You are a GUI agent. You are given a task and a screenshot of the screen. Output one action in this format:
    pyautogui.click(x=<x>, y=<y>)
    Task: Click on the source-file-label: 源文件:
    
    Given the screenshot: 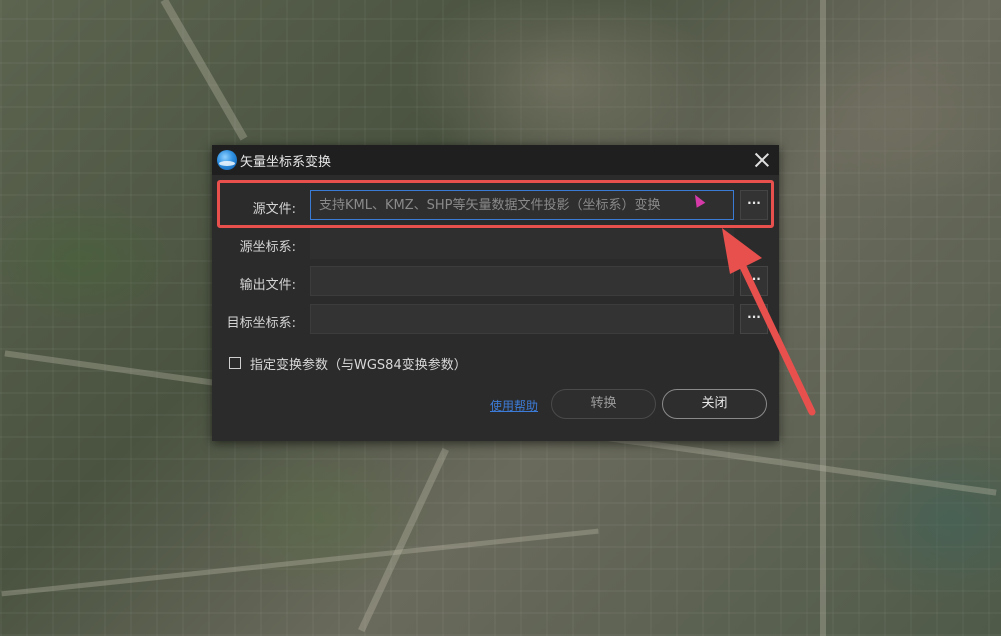 What is the action you would take?
    pyautogui.click(x=274, y=209)
    